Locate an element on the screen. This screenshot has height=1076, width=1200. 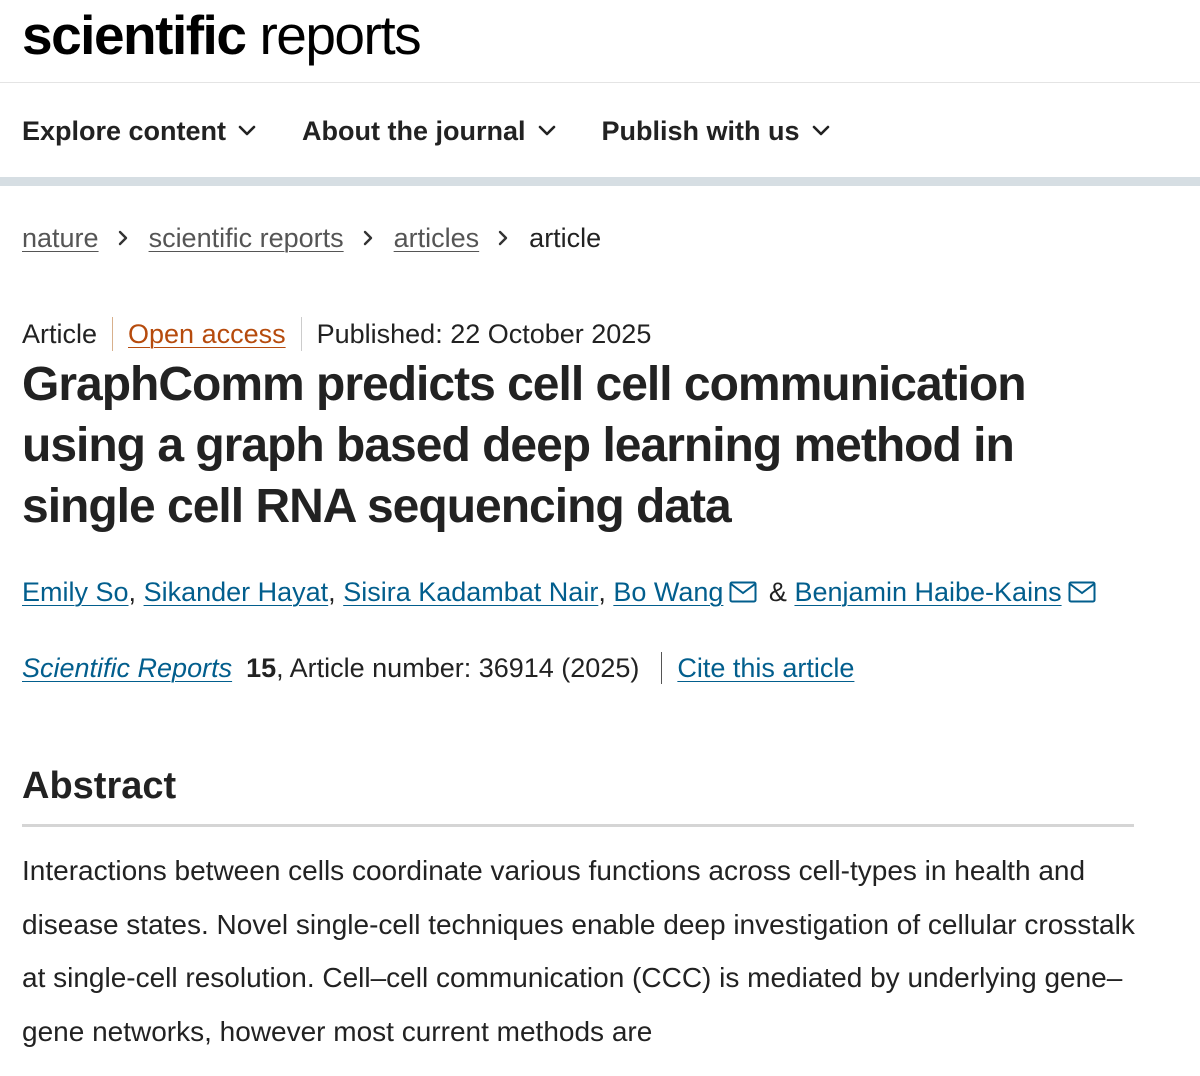
nav-explore-content: Explore content is located at coordinates (139, 131).